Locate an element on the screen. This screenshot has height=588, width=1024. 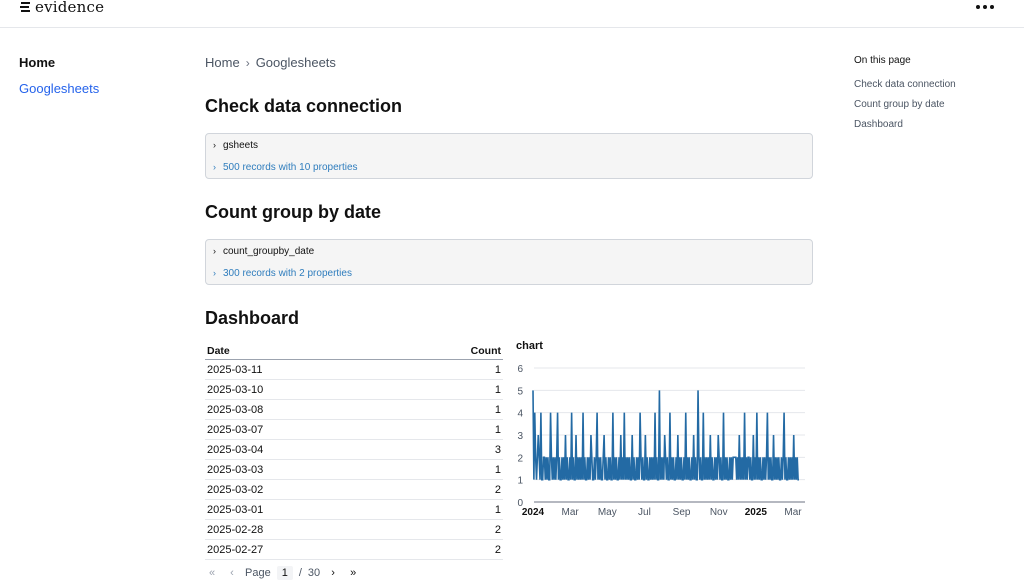
y-tick-label: 3 is located at coordinates (520, 436).